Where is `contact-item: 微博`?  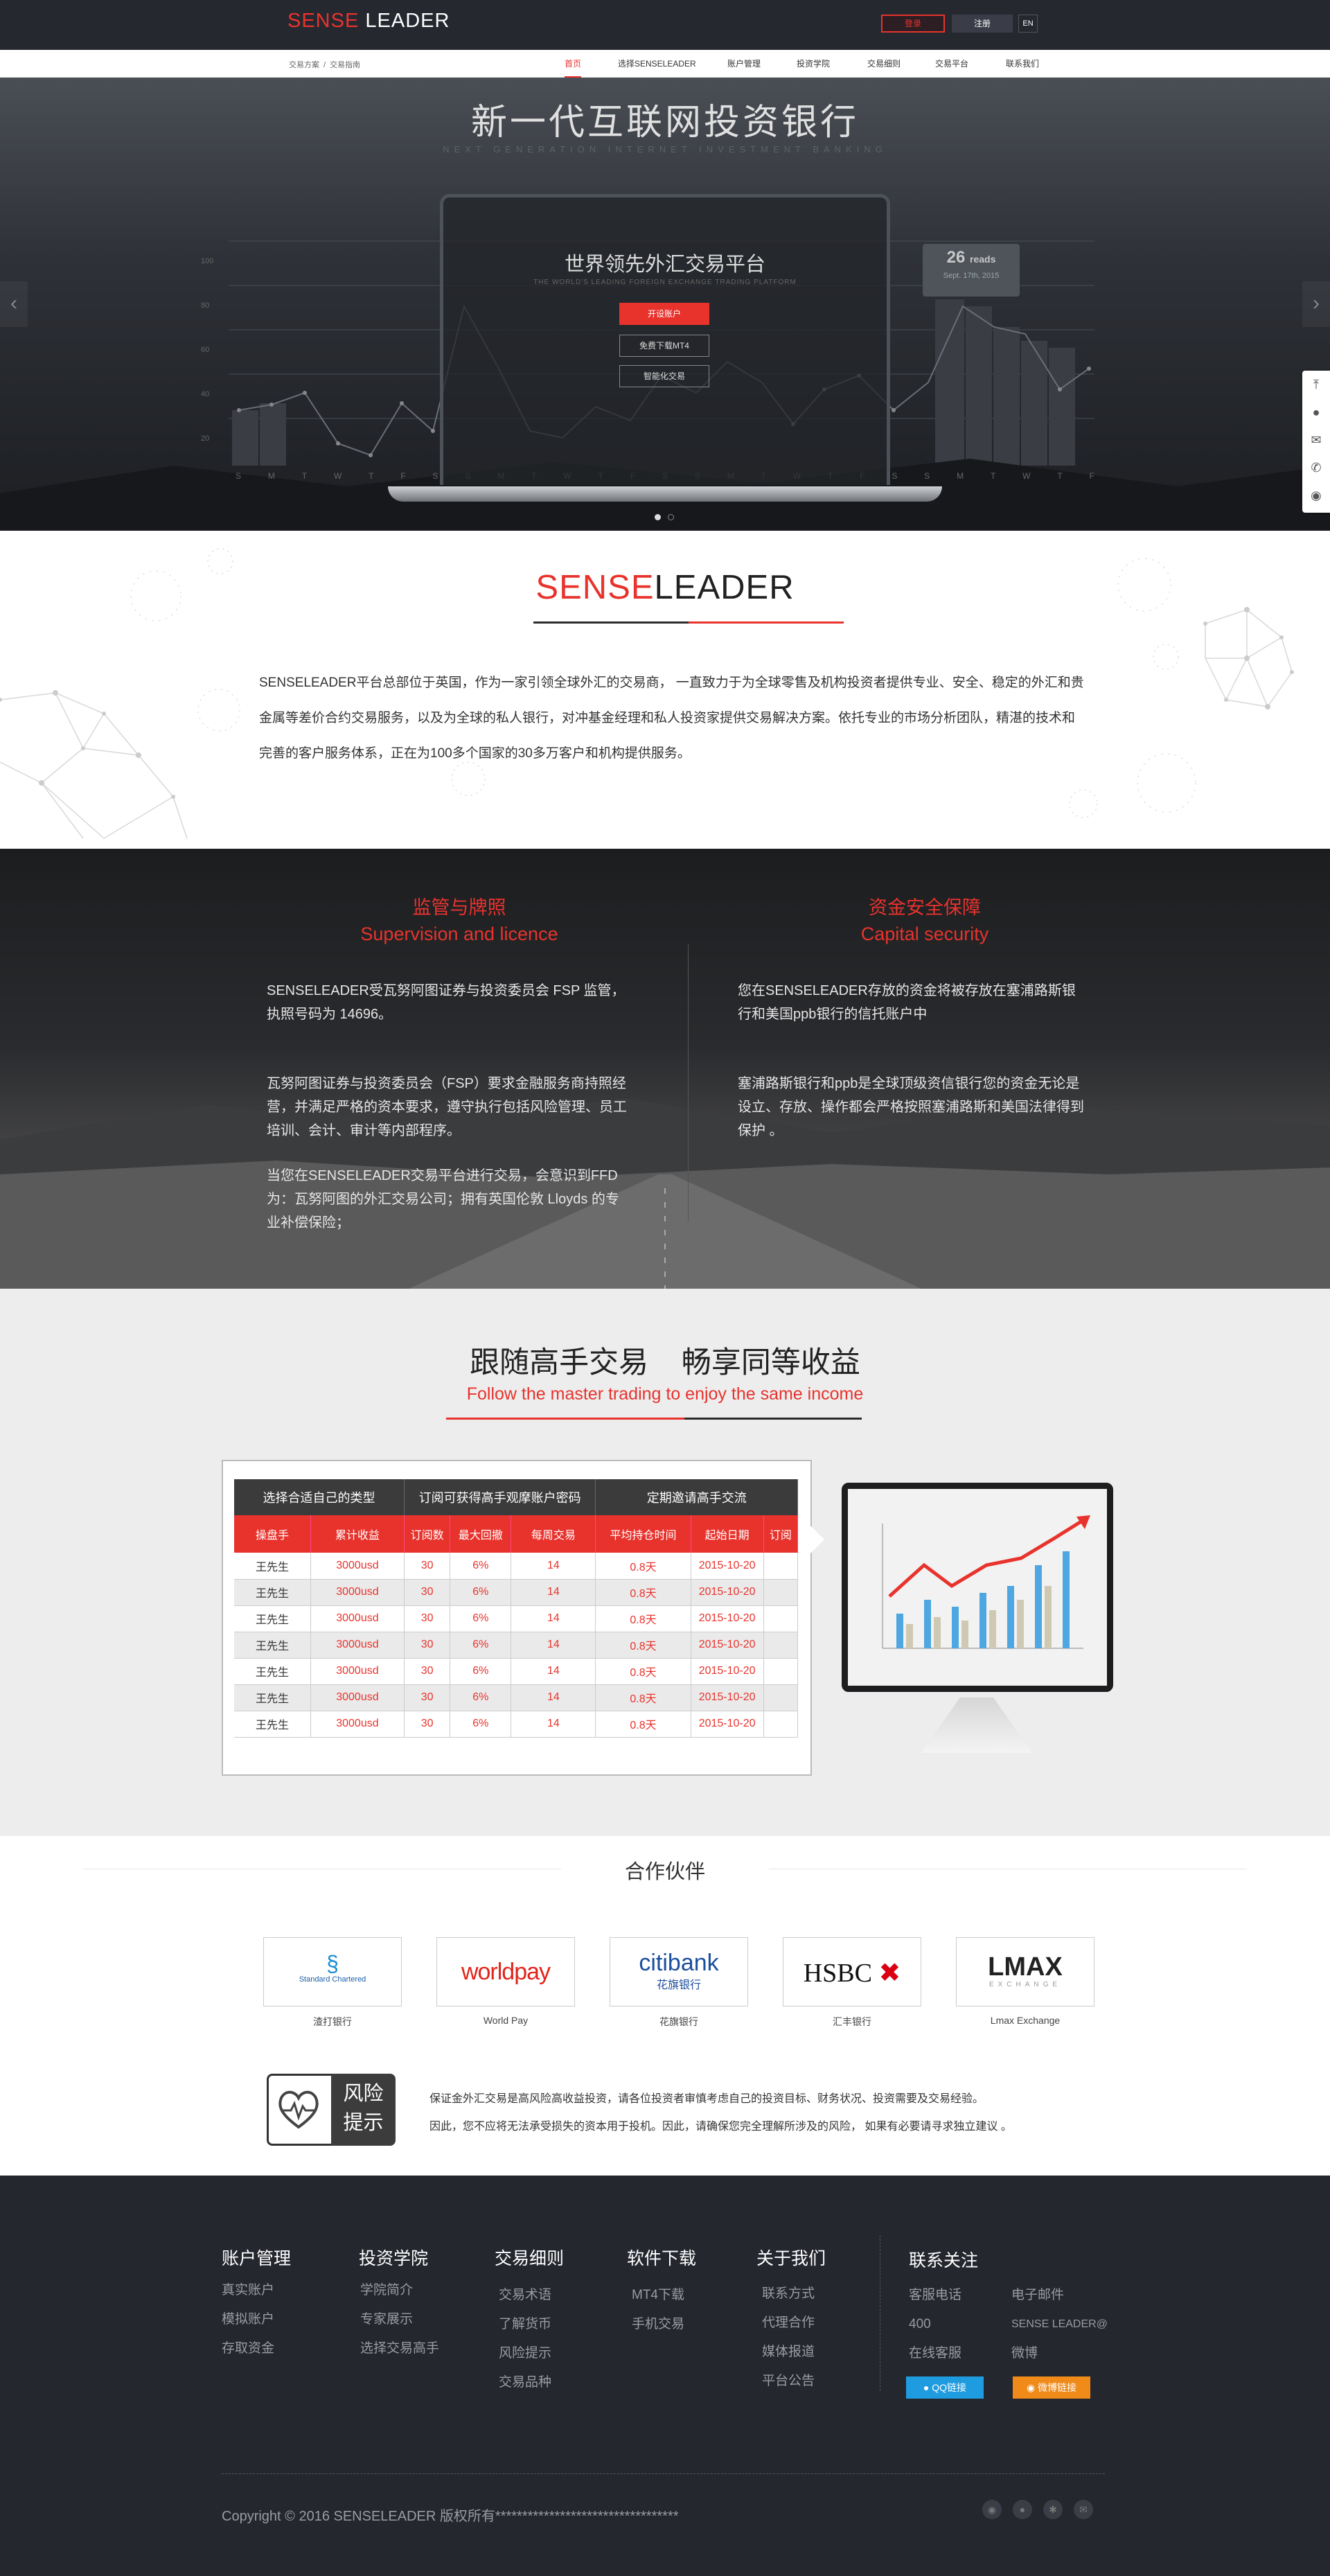 contact-item: 微博 is located at coordinates (1059, 2353).